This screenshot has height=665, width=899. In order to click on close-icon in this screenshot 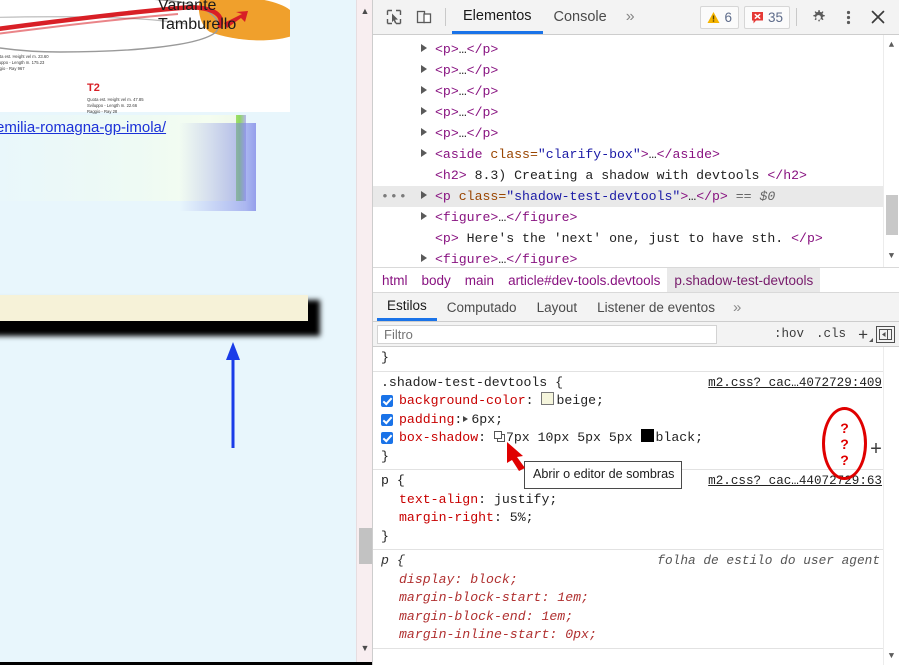, I will do `click(878, 17)`.